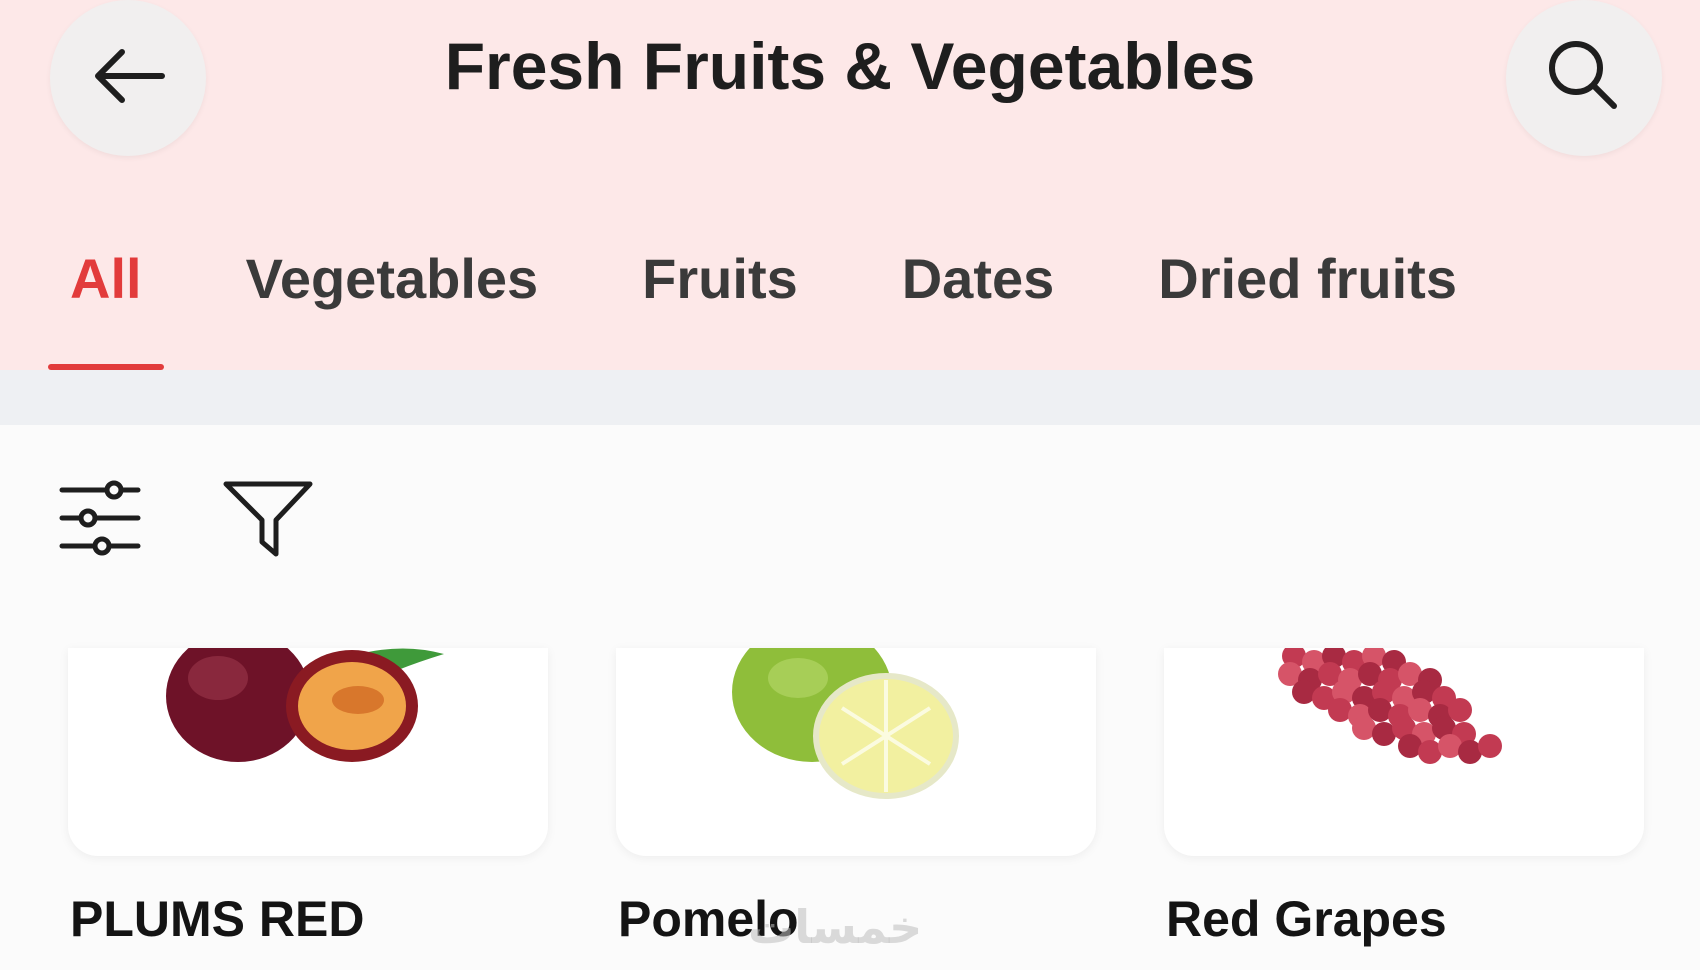  Describe the element at coordinates (1307, 300) in the screenshot. I see `tab-dried-fruits: Dried fruits` at that location.